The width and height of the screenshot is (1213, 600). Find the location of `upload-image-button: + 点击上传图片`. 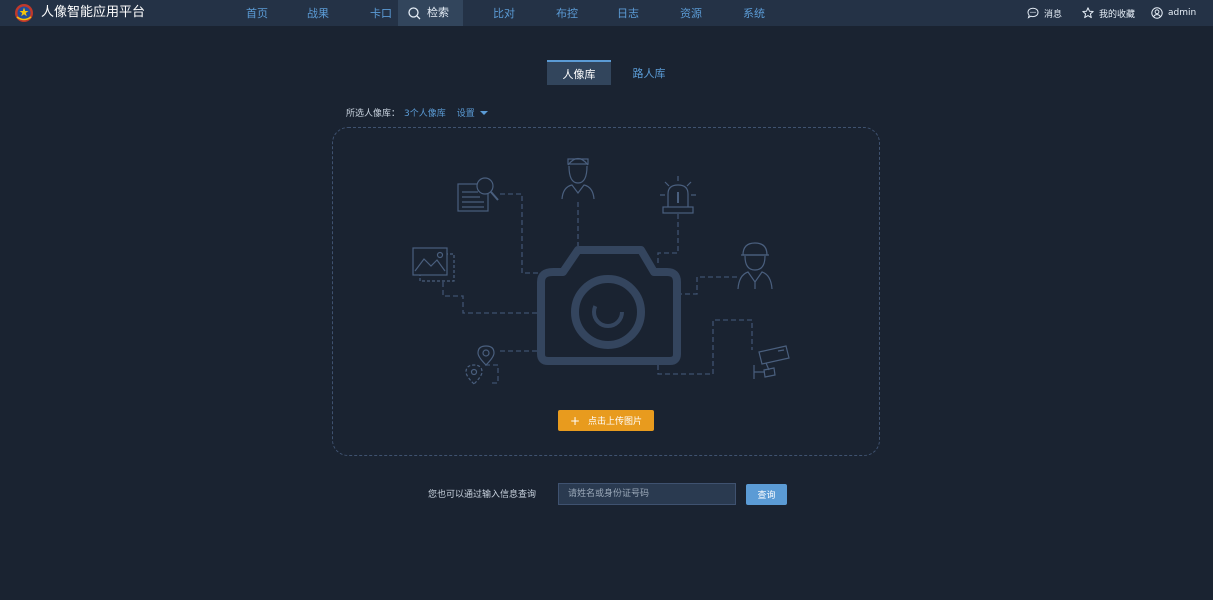

upload-image-button: + 点击上传图片 is located at coordinates (606, 420).